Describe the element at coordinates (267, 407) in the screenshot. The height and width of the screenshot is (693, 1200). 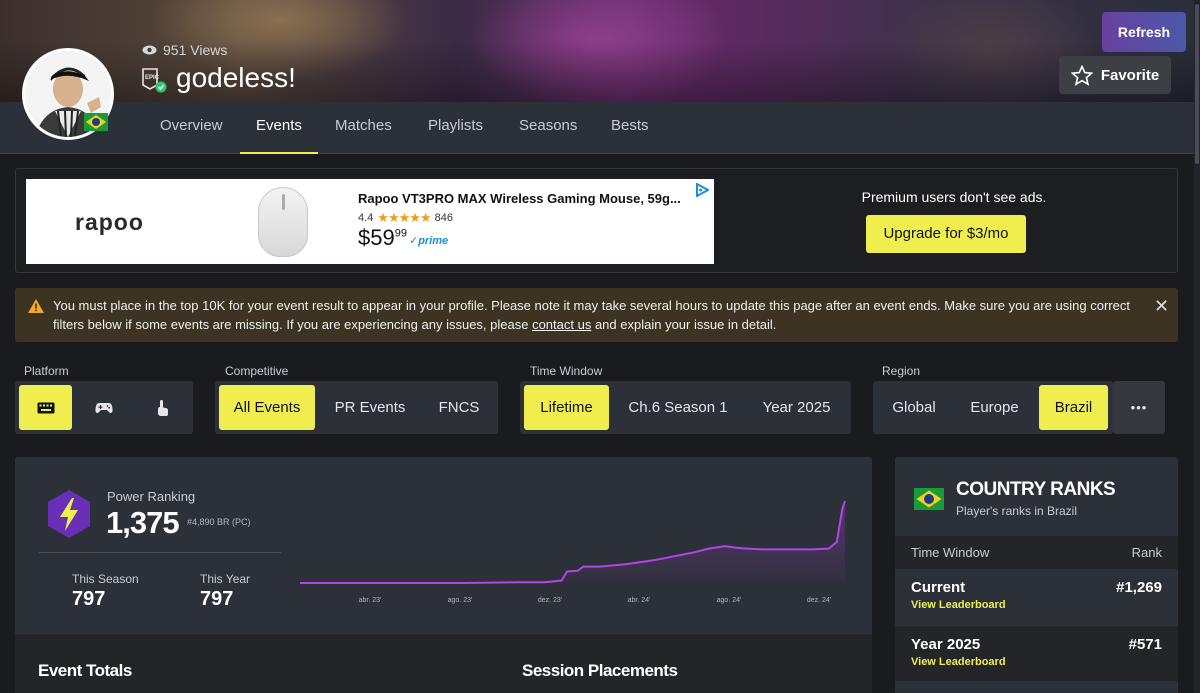
I see `competitive-all-events: All Events` at that location.